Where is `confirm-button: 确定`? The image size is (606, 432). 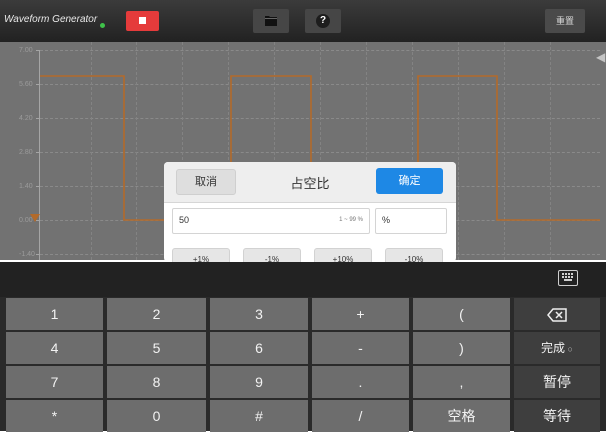 confirm-button: 确定 is located at coordinates (409, 181).